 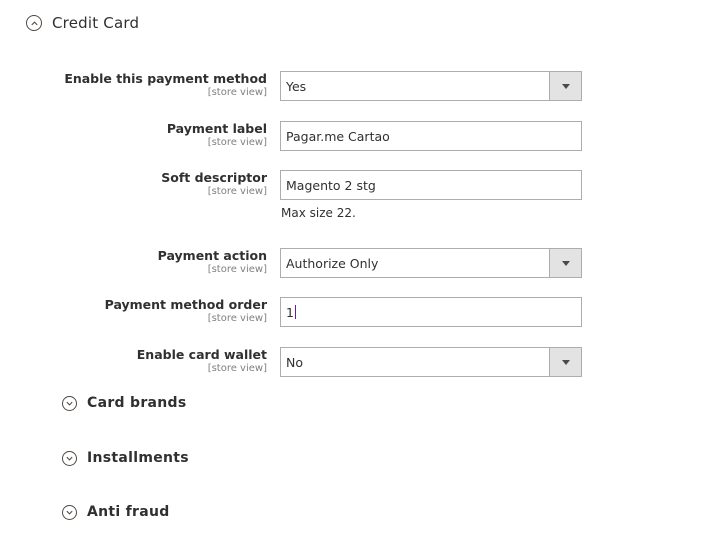 What do you see at coordinates (431, 136) in the screenshot?
I see `payment-label-input: Pagar.me Cartao` at bounding box center [431, 136].